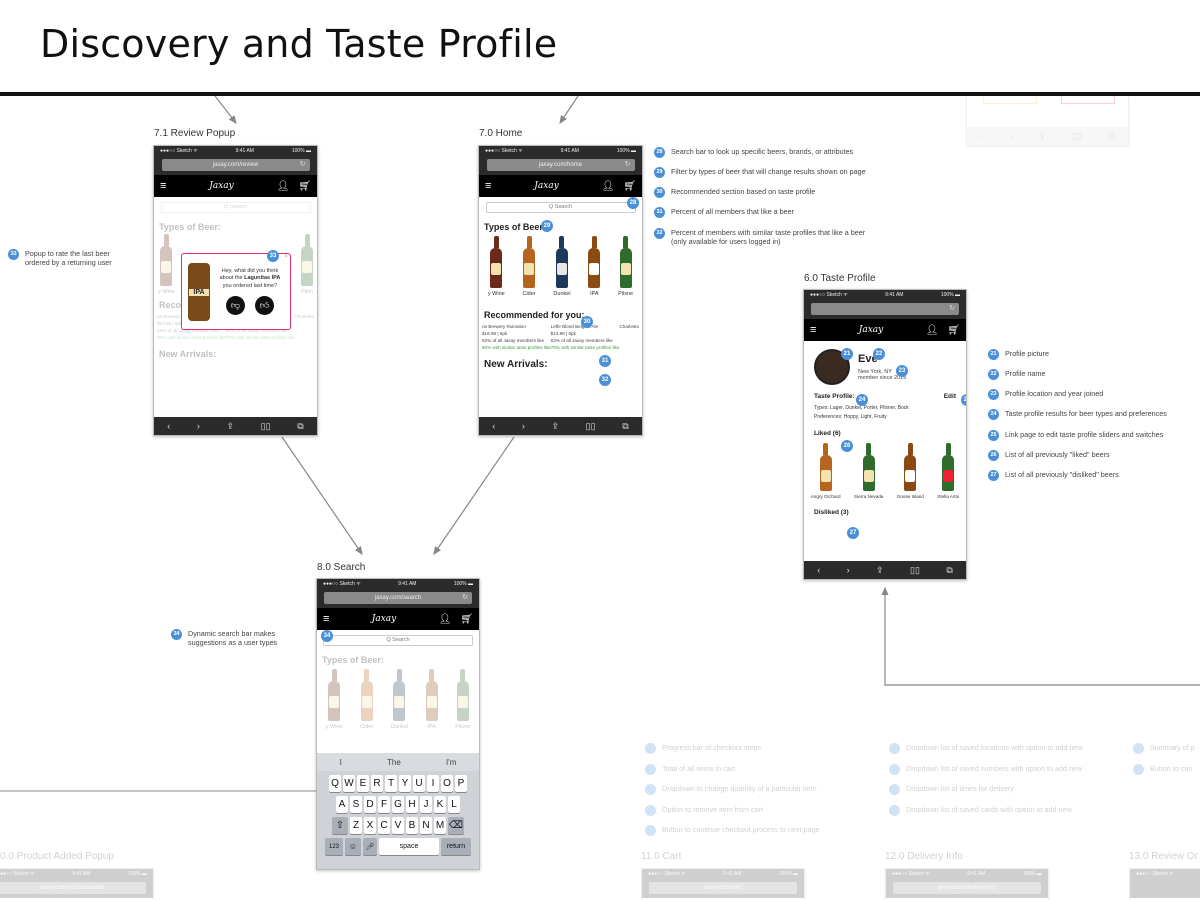 This screenshot has height=900, width=1200. Describe the element at coordinates (496, 266) in the screenshot. I see `beer-type-item: y Wine` at that location.